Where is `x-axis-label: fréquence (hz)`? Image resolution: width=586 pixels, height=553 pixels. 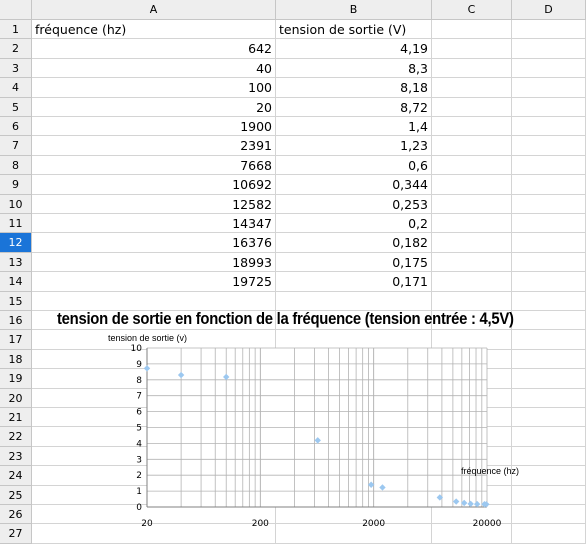 x-axis-label: fréquence (hz) is located at coordinates (490, 471).